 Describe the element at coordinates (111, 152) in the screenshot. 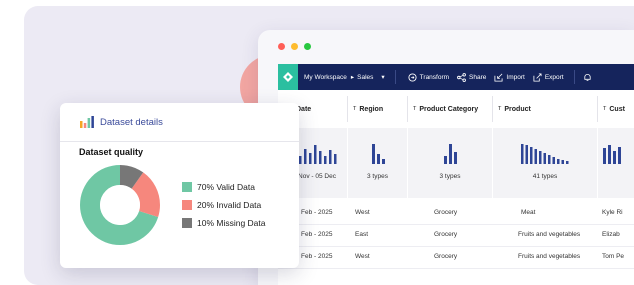

I see `dataset-quality-heading: Dataset quality` at that location.